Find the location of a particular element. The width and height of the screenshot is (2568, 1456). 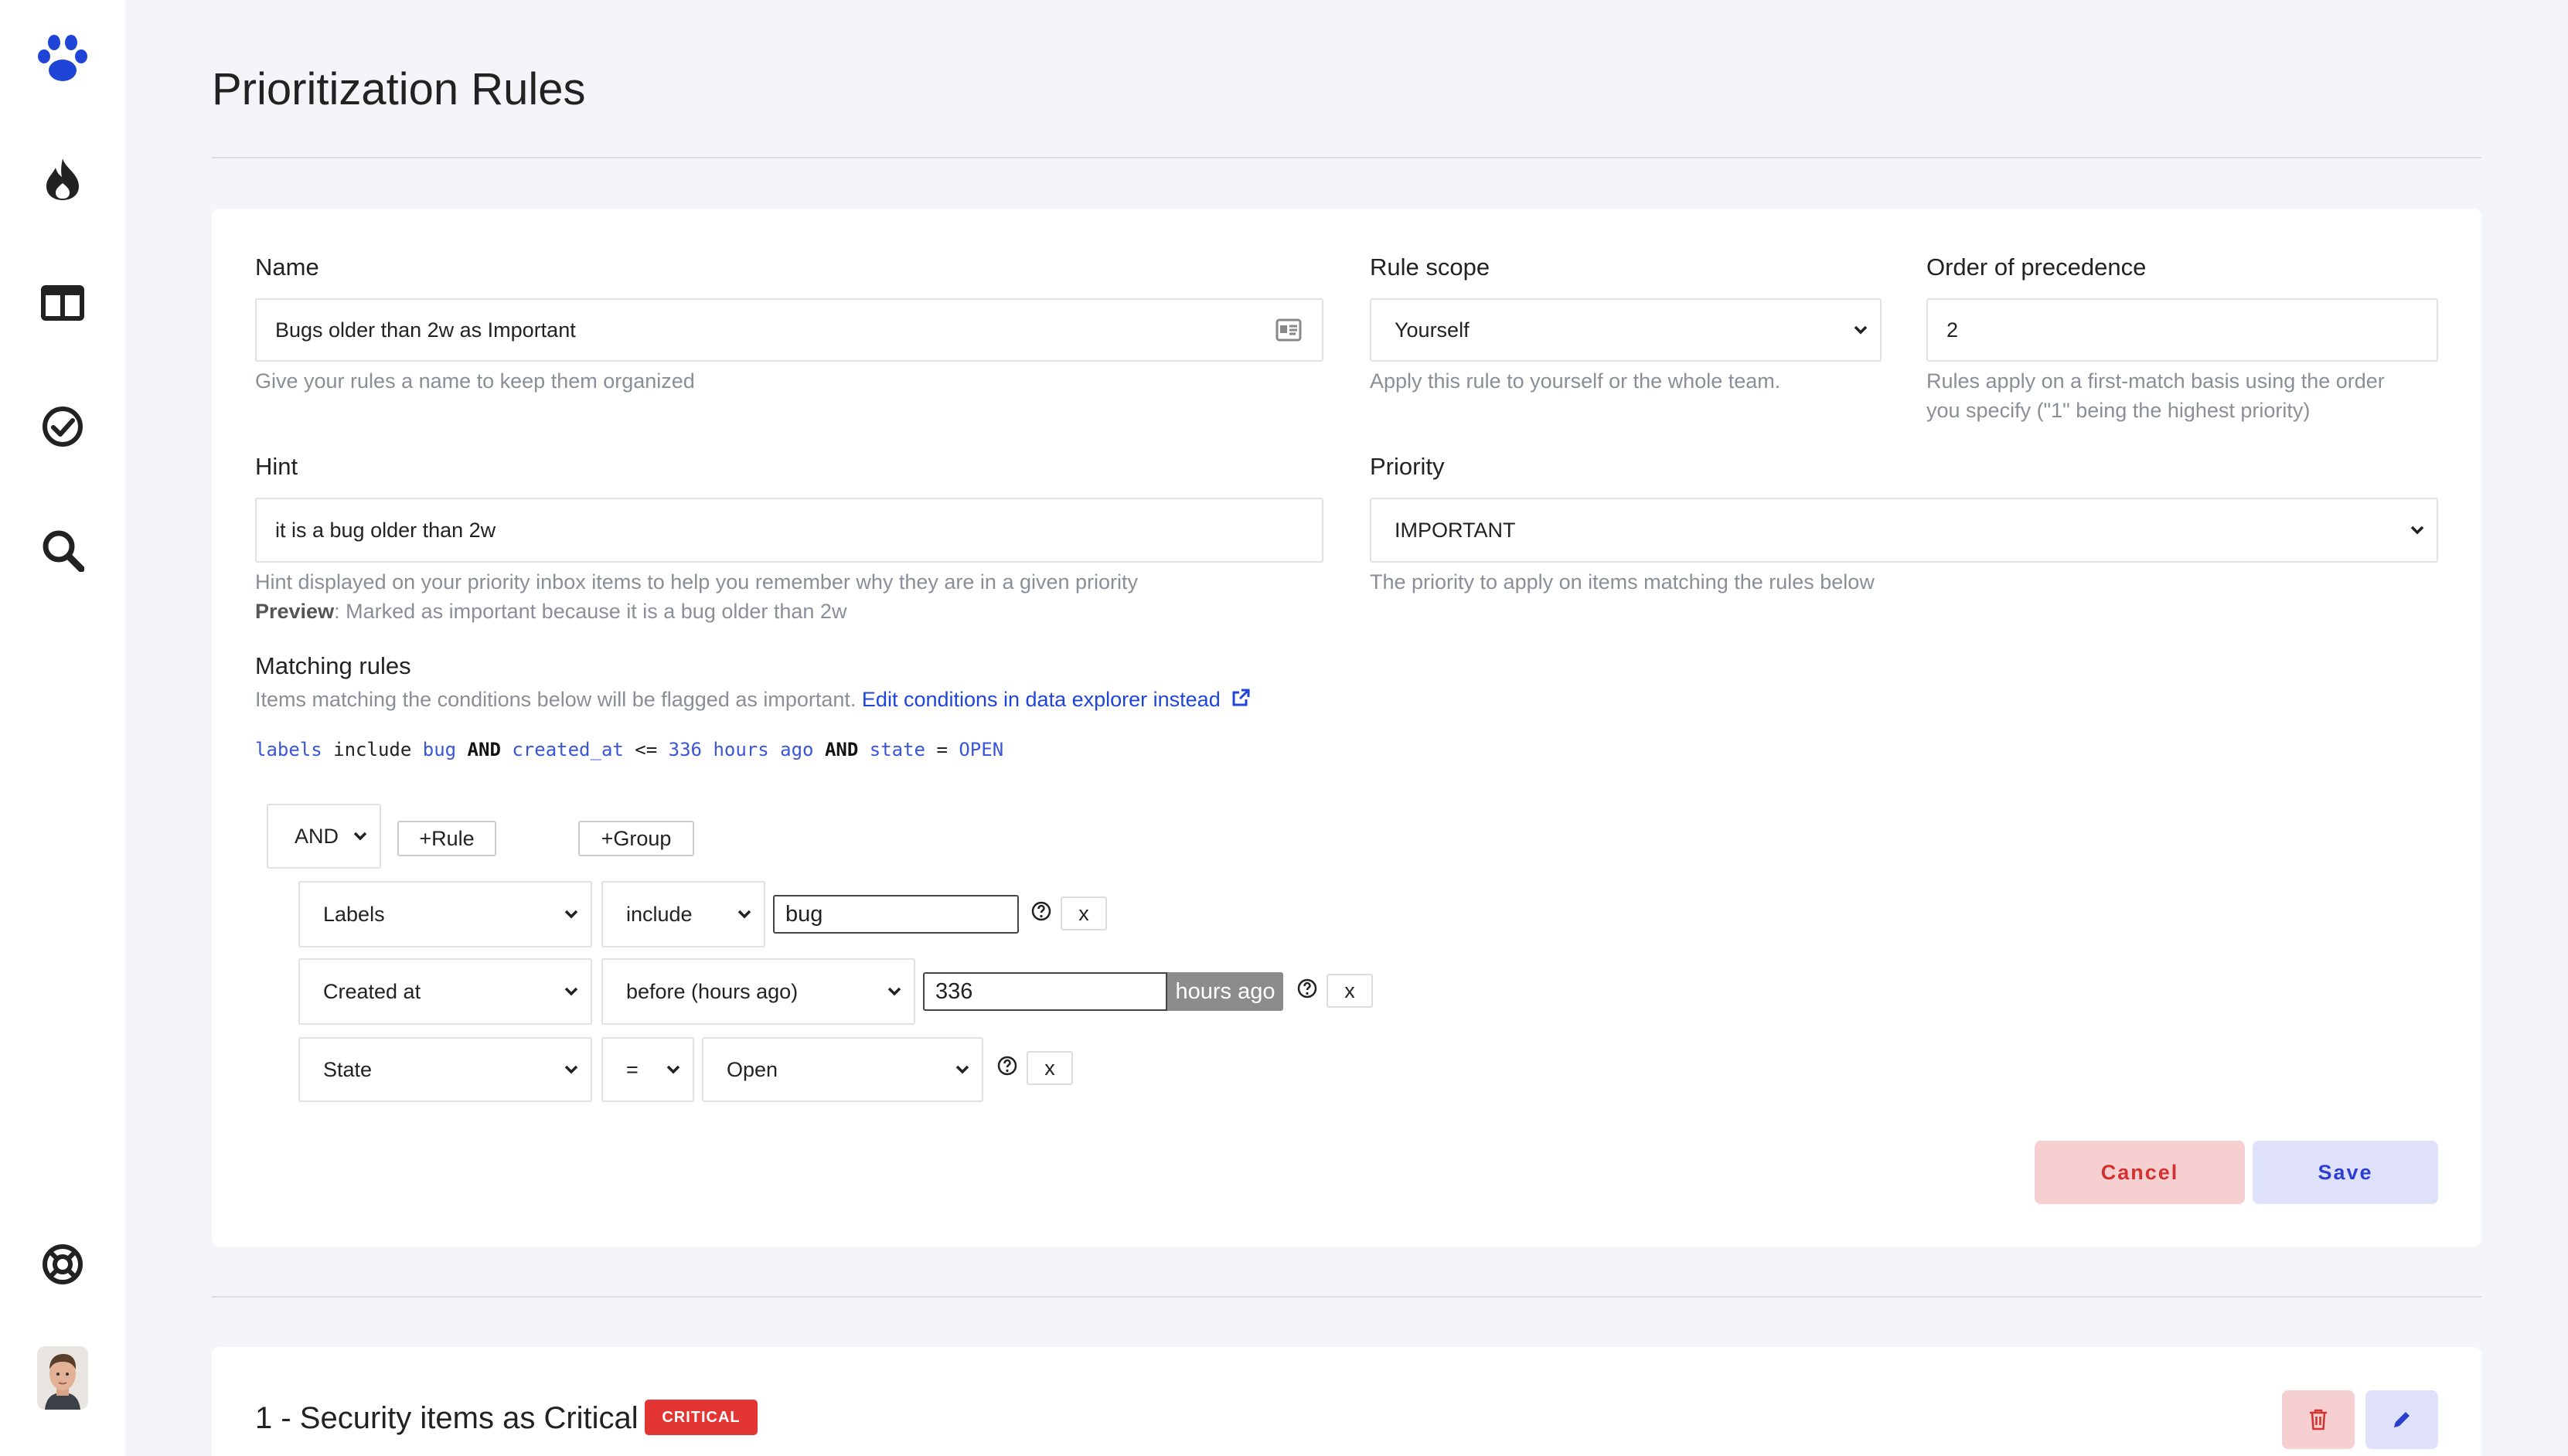

rule-field-select: Created at is located at coordinates (445, 992).